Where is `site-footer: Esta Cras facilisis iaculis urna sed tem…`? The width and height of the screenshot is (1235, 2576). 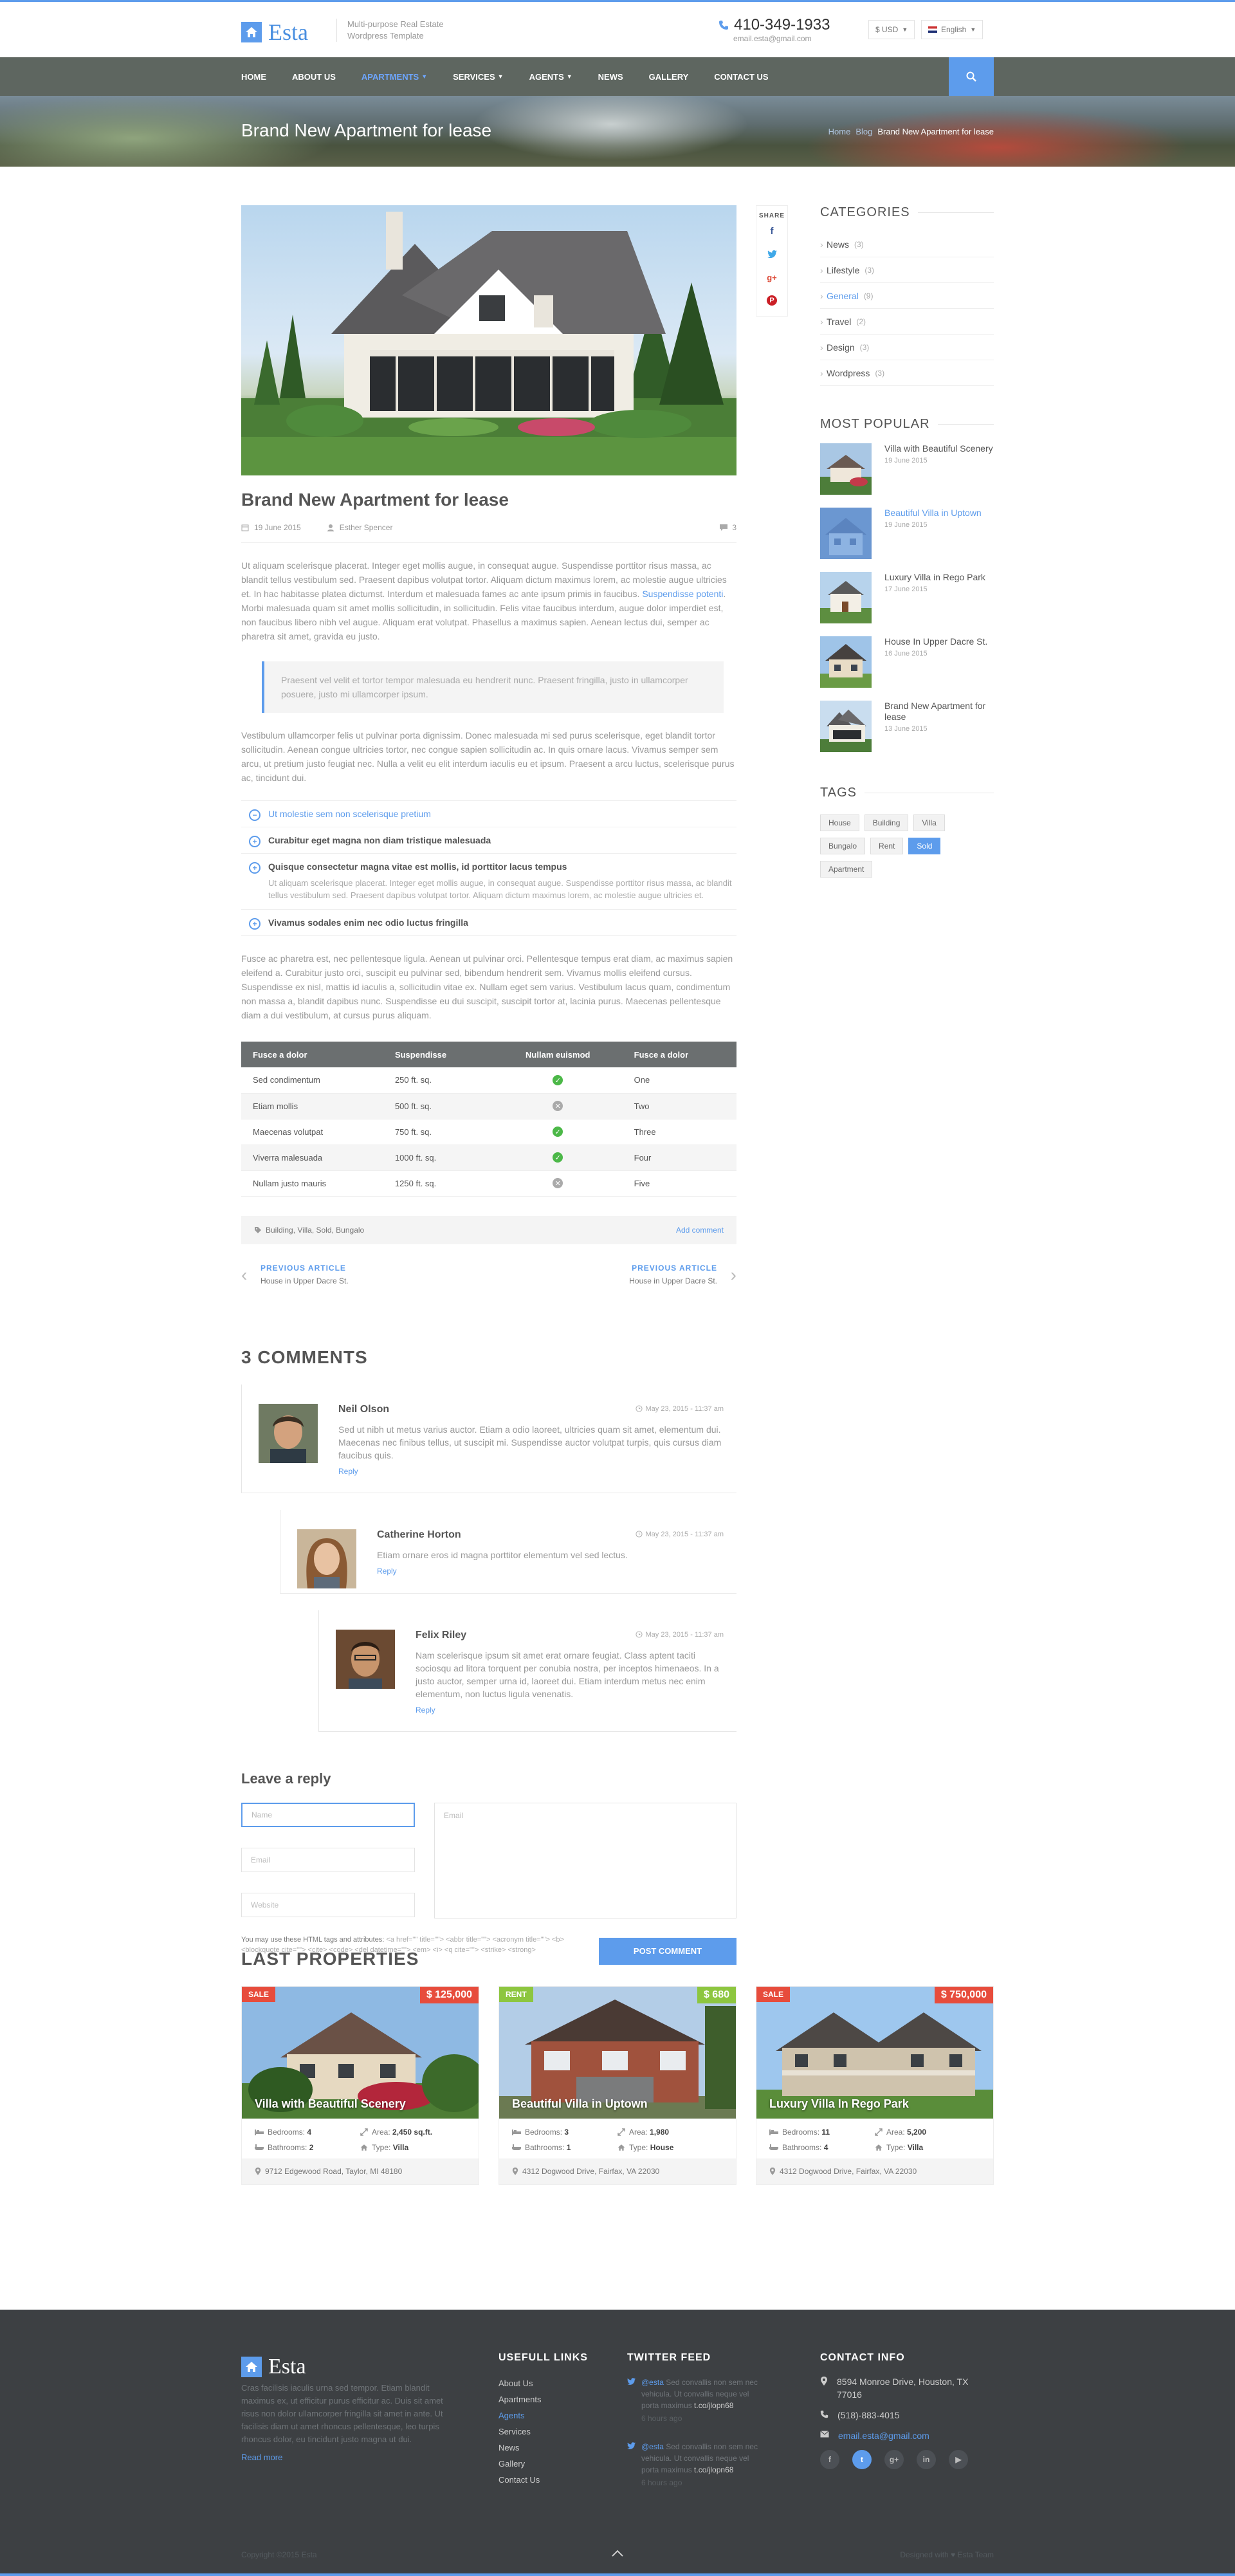
site-footer: Esta Cras facilisis iaculis urna sed tem… is located at coordinates (617, 2443).